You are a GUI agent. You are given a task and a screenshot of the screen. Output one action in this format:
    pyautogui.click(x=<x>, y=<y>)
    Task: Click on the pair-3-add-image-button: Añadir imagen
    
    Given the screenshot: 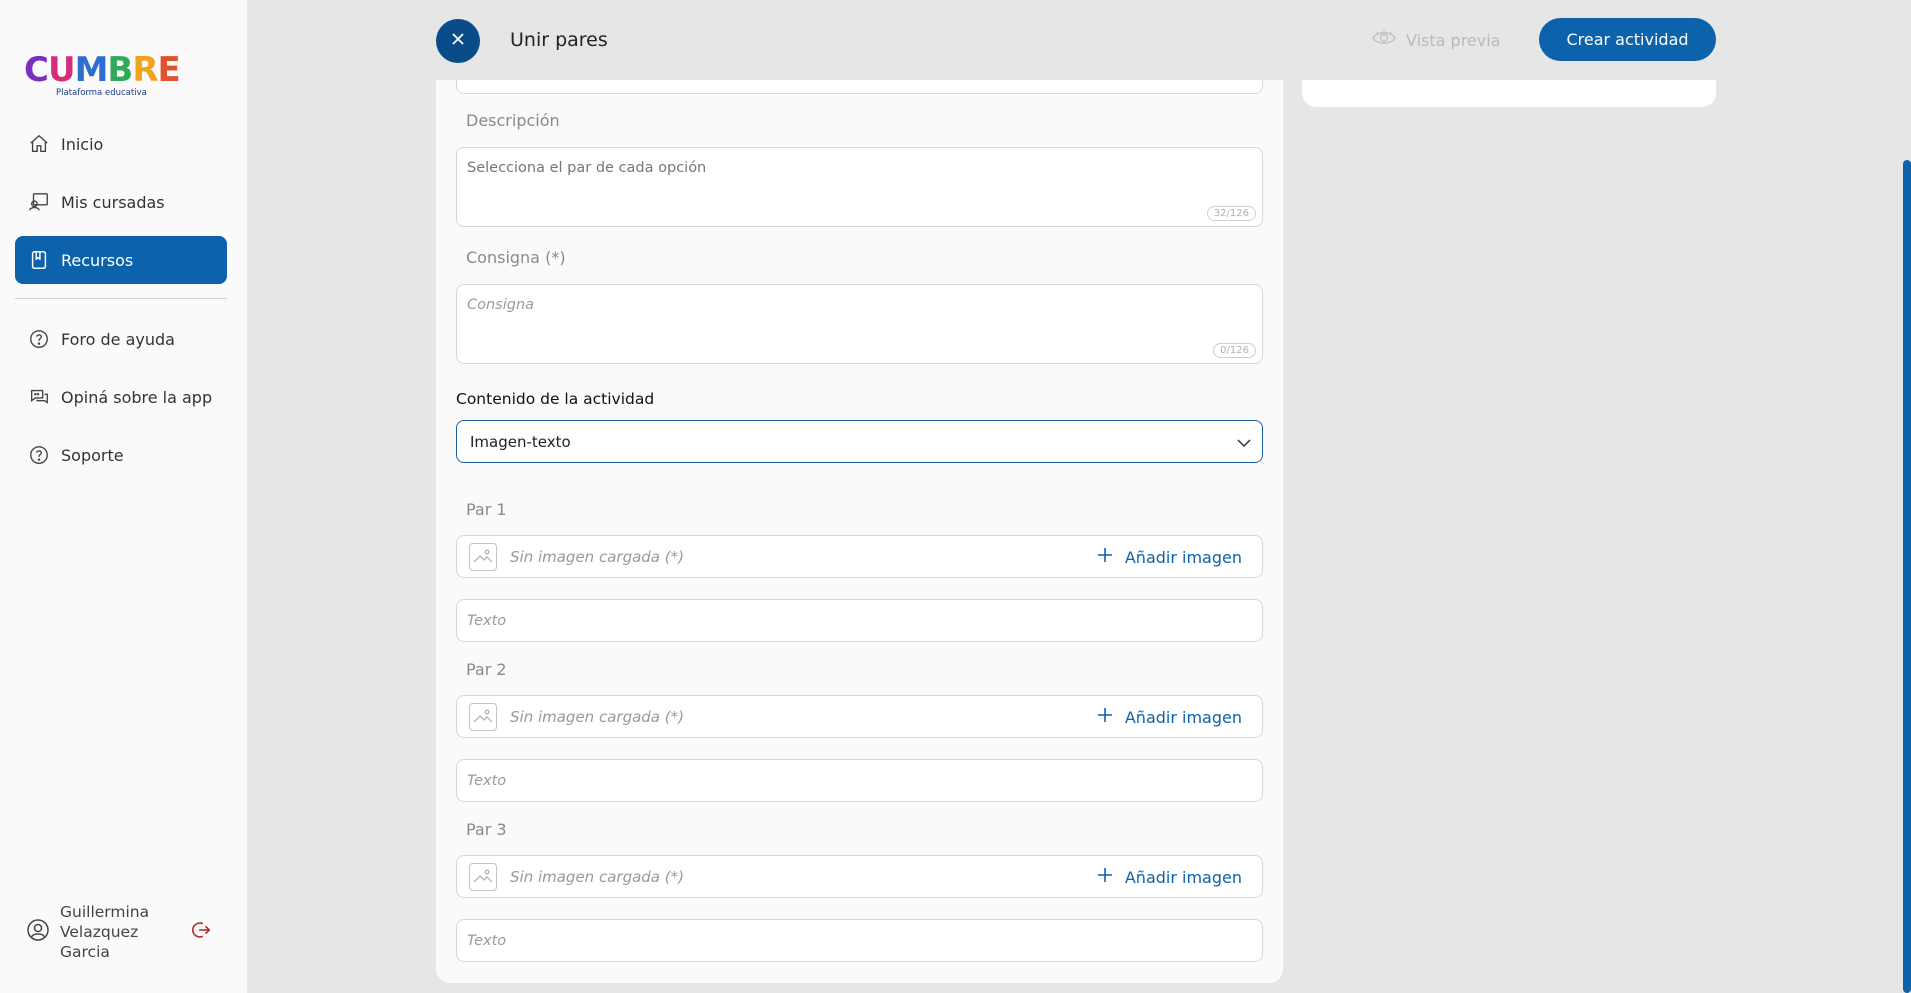 What is the action you would take?
    pyautogui.click(x=1169, y=877)
    